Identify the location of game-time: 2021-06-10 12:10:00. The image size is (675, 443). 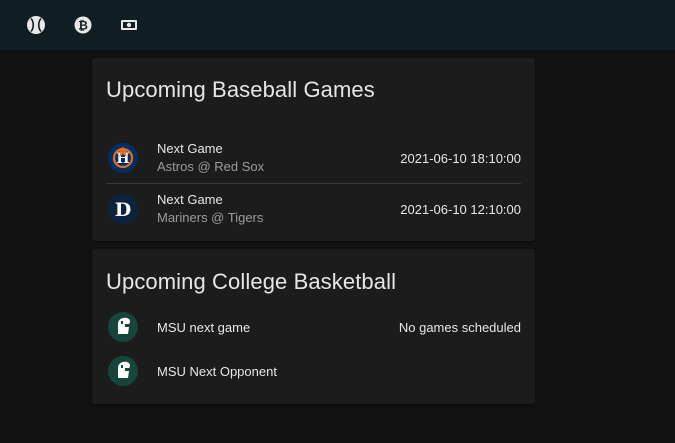
(460, 209).